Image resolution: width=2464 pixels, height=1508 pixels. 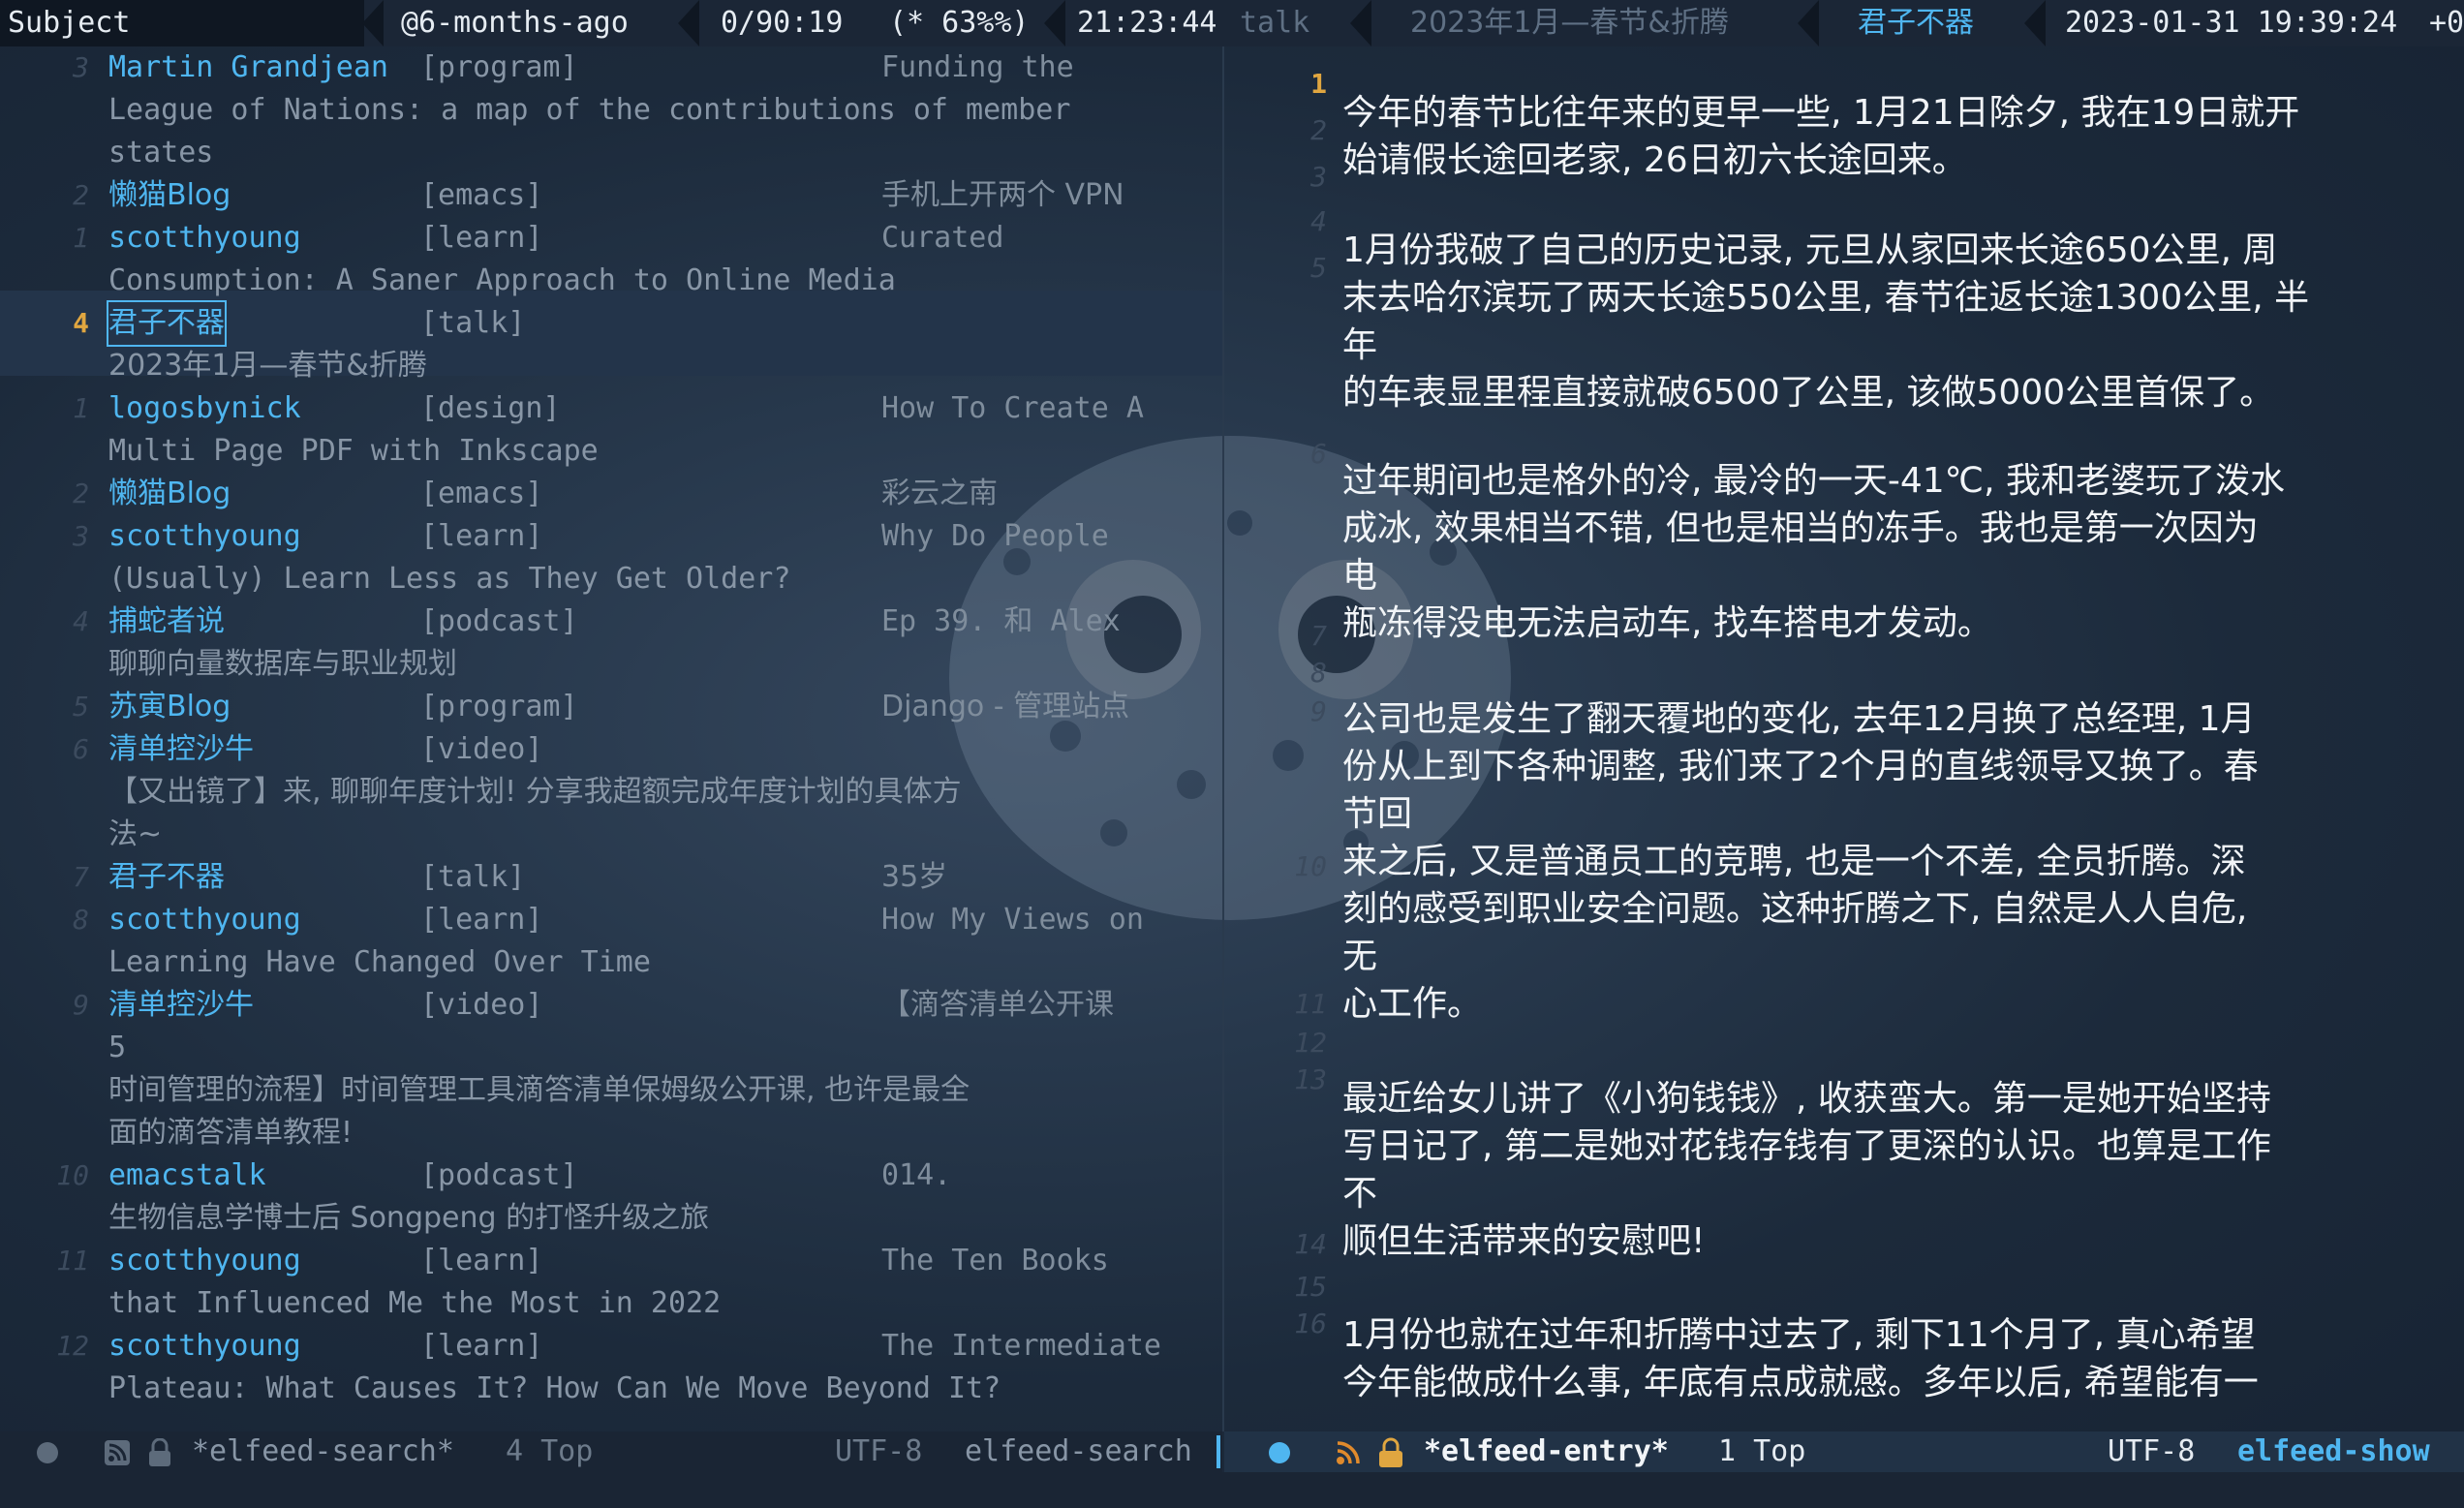 I want to click on entry-title: Ep 39. 和 Alex, so click(x=1001, y=621).